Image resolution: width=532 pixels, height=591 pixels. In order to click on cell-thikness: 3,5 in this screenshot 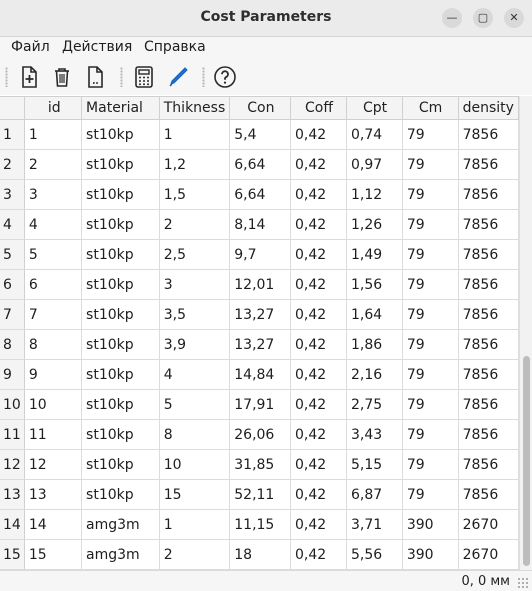, I will do `click(195, 314)`.